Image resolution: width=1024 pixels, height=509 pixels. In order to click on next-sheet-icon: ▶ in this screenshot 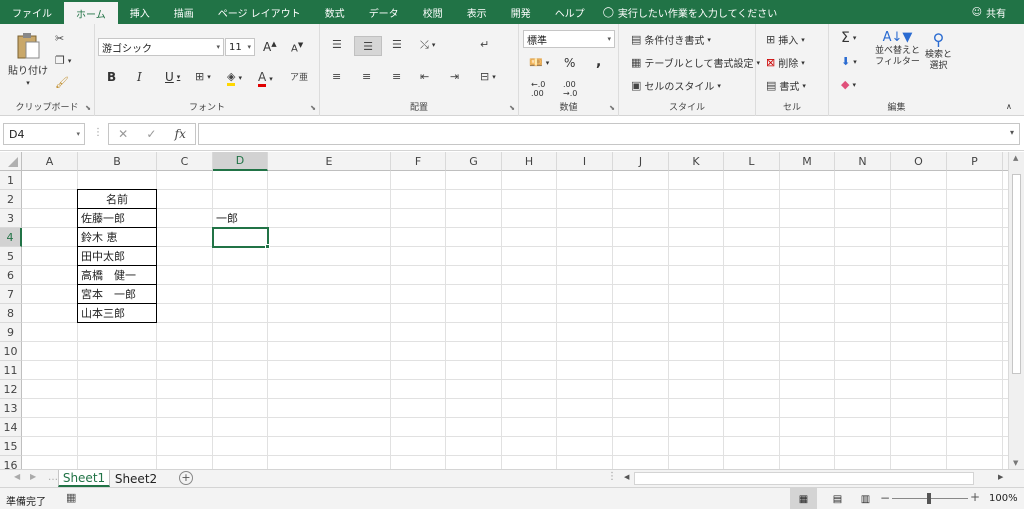, I will do `click(33, 476)`.